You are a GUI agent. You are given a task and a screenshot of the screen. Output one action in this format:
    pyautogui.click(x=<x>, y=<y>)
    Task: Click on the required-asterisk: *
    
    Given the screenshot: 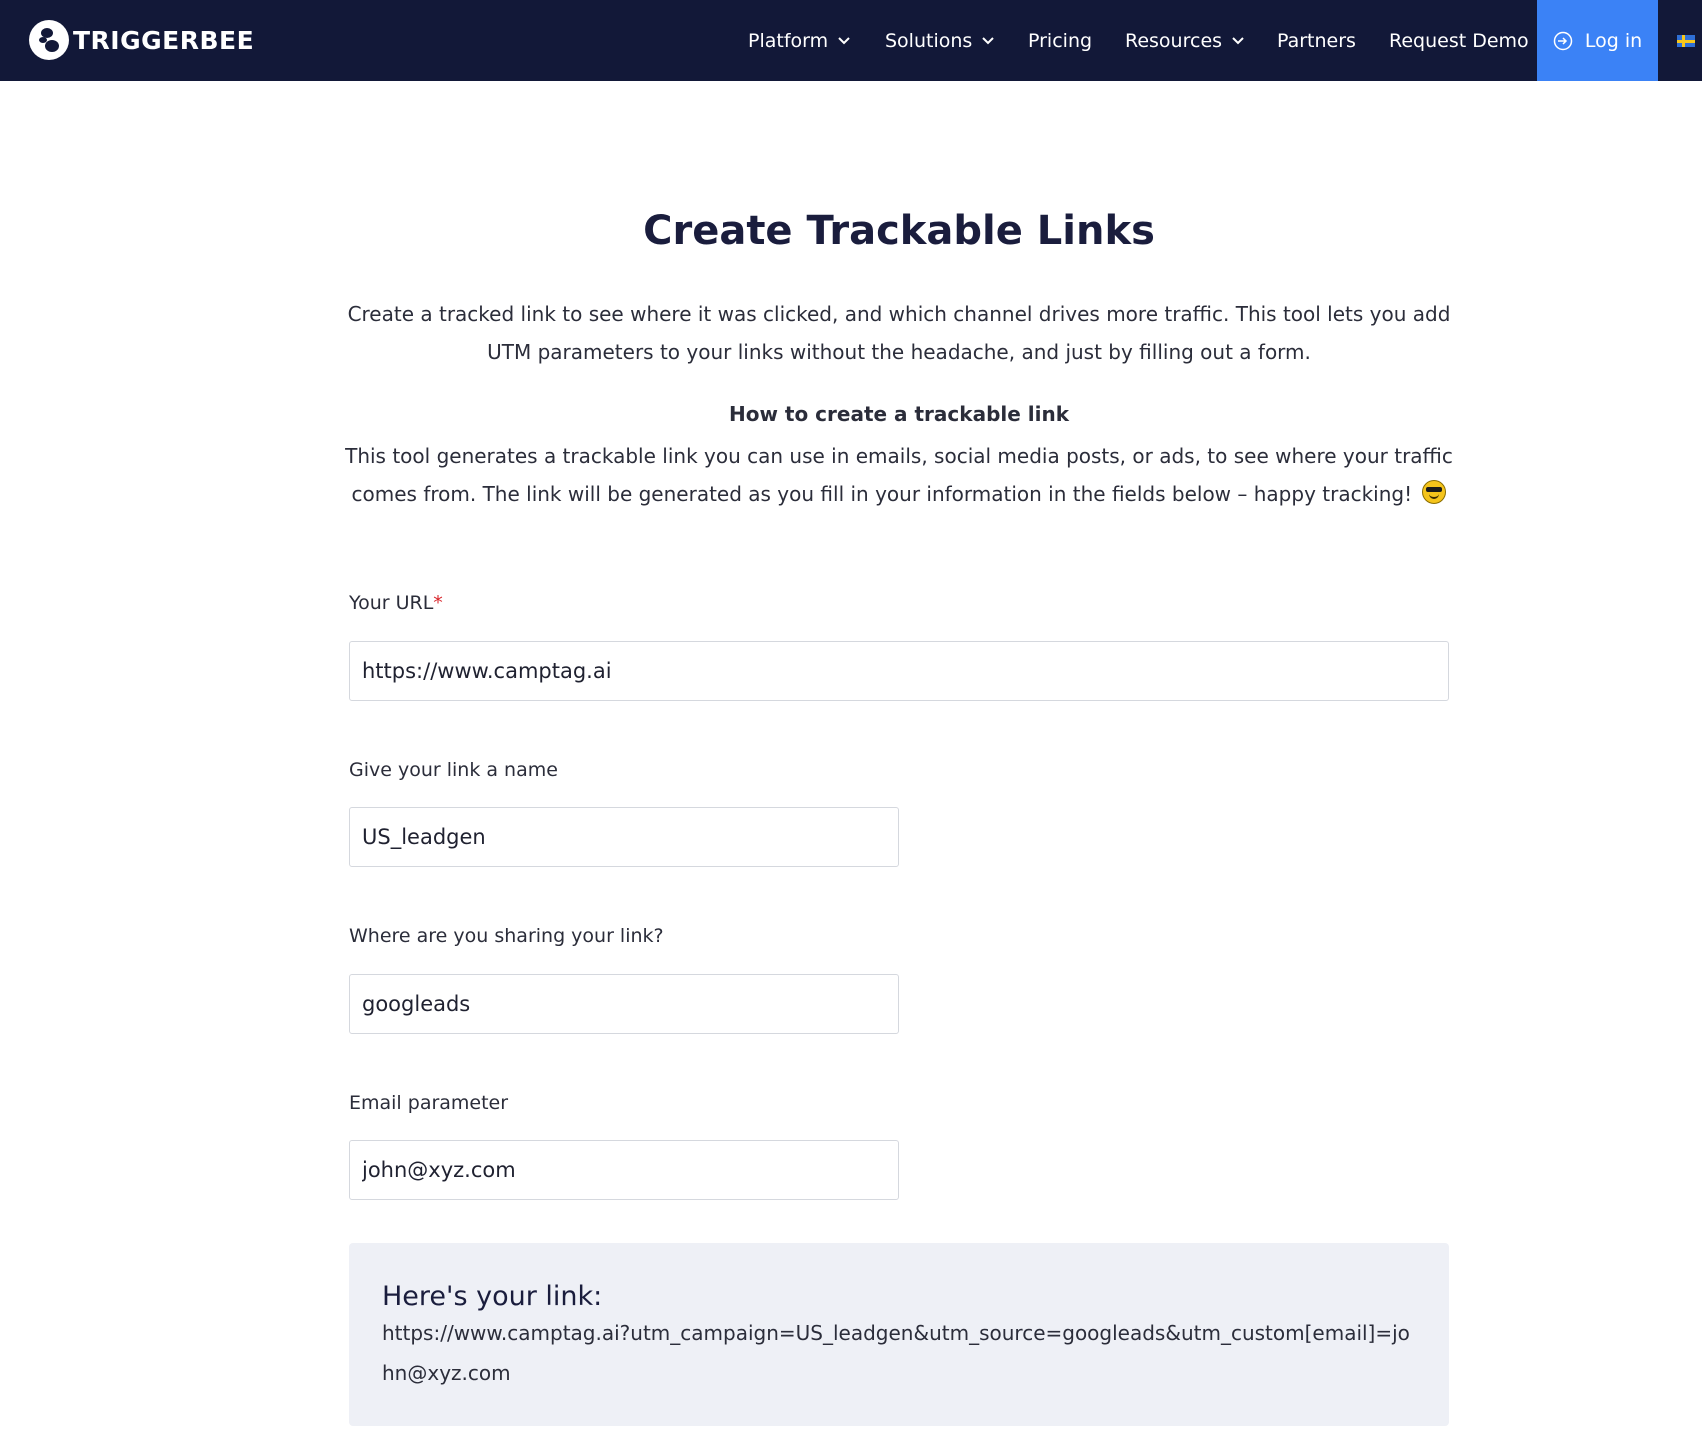 What is the action you would take?
    pyautogui.click(x=438, y=603)
    